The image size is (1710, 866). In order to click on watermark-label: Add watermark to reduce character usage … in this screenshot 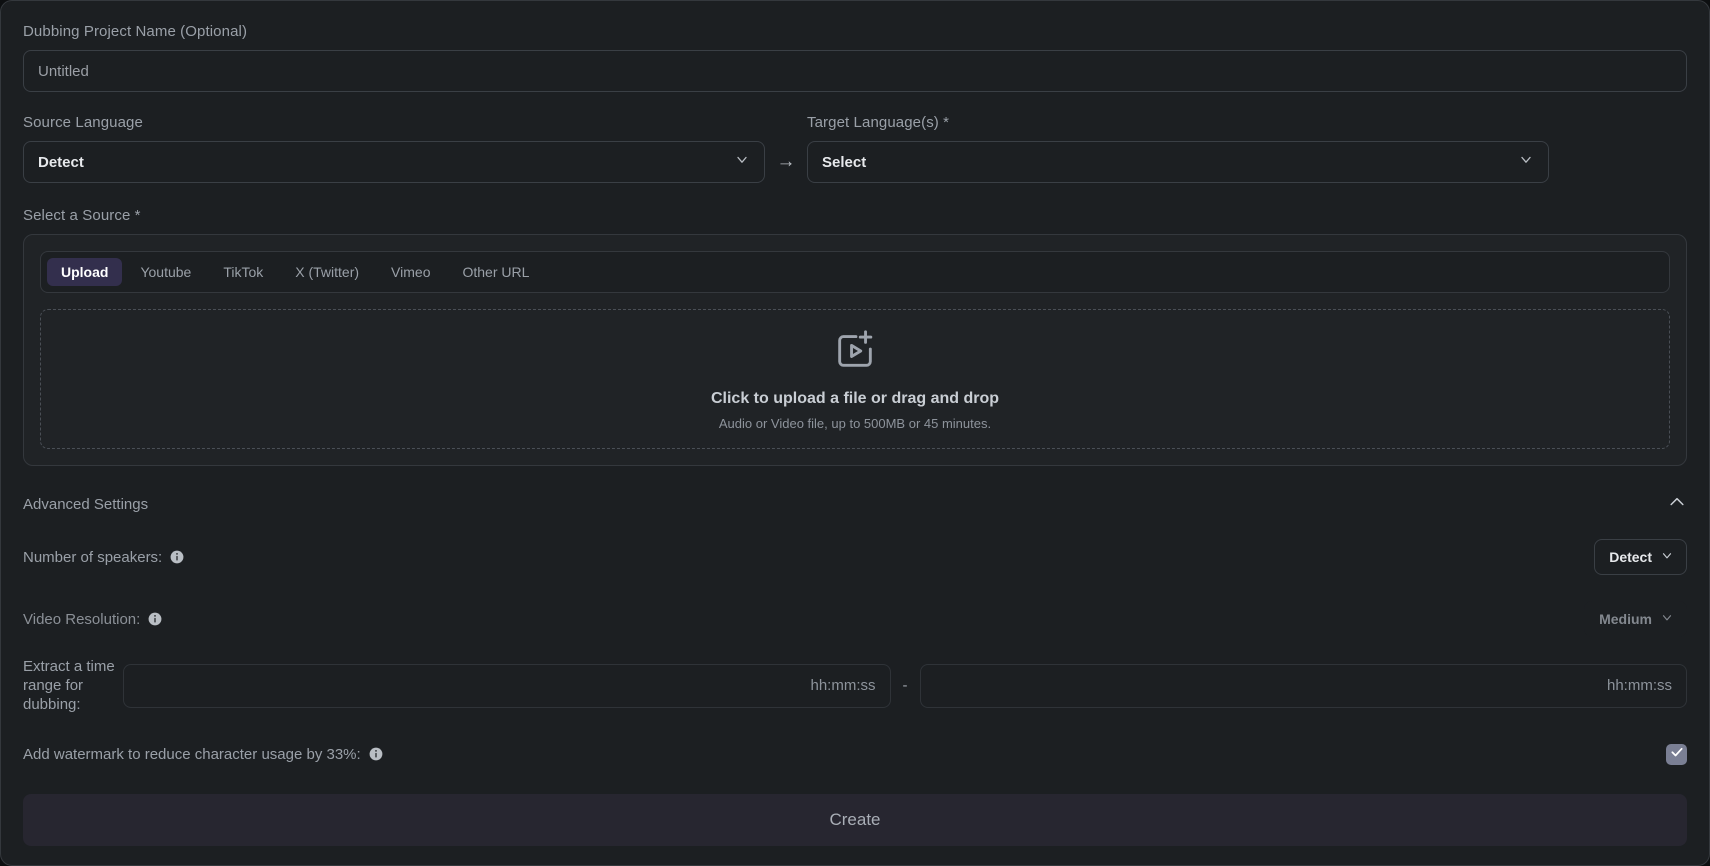, I will do `click(192, 754)`.